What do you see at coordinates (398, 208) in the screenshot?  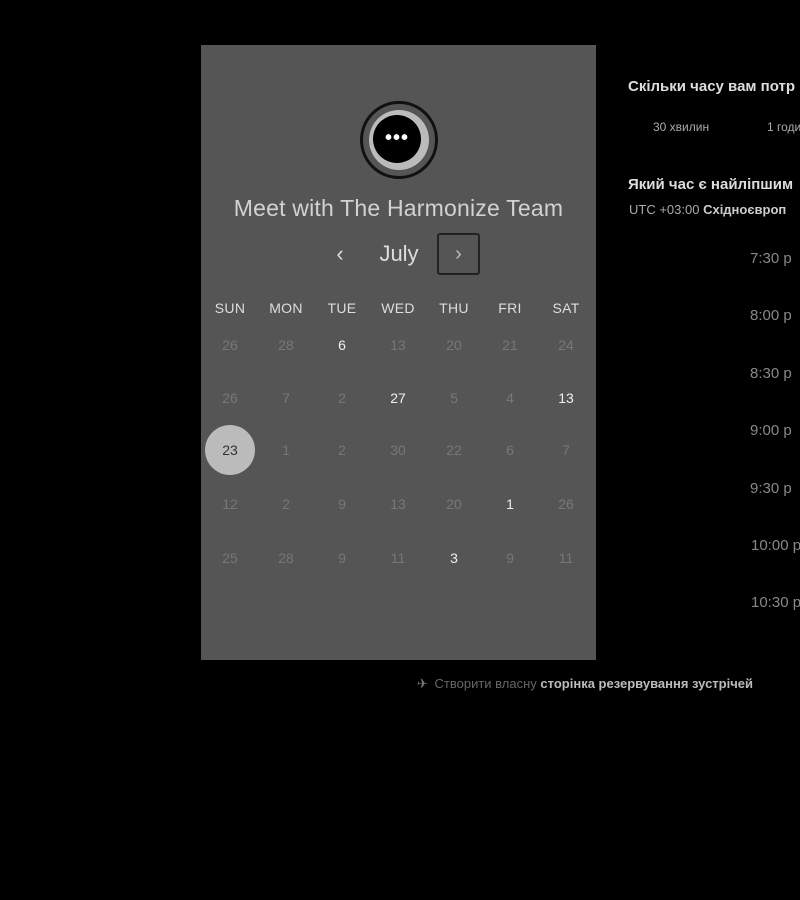 I see `page-title: Meet with The Harmonize Team` at bounding box center [398, 208].